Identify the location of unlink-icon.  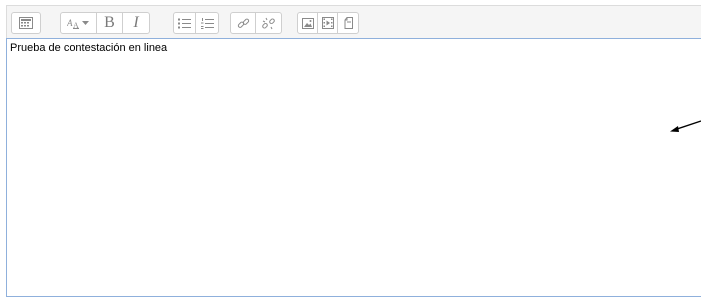
(268, 23).